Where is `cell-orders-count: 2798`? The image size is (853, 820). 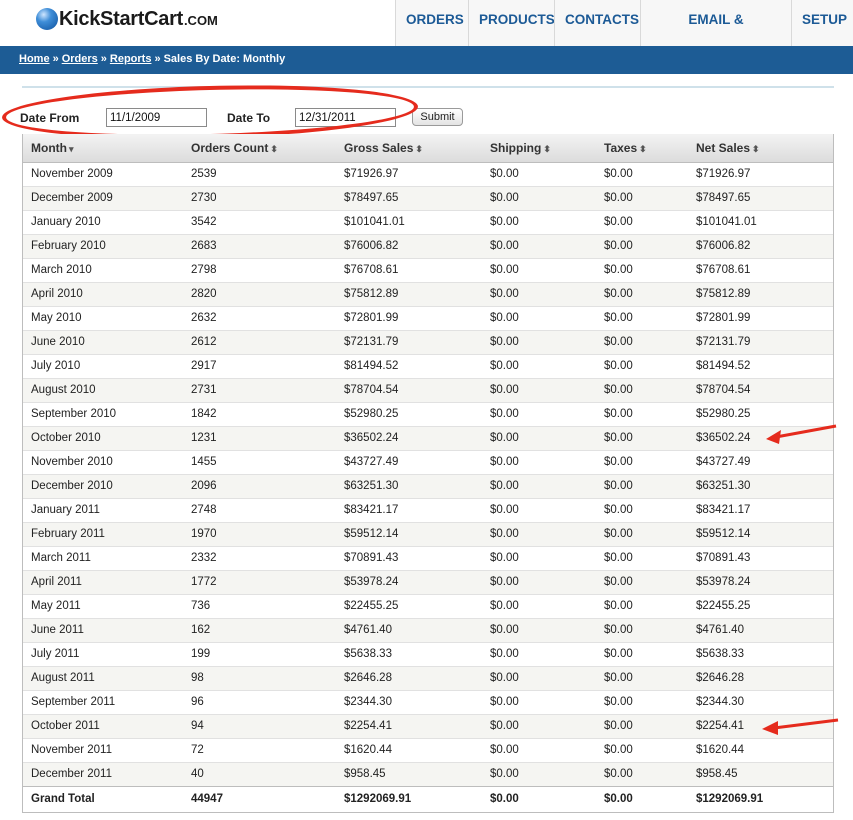
cell-orders-count: 2798 is located at coordinates (259, 269).